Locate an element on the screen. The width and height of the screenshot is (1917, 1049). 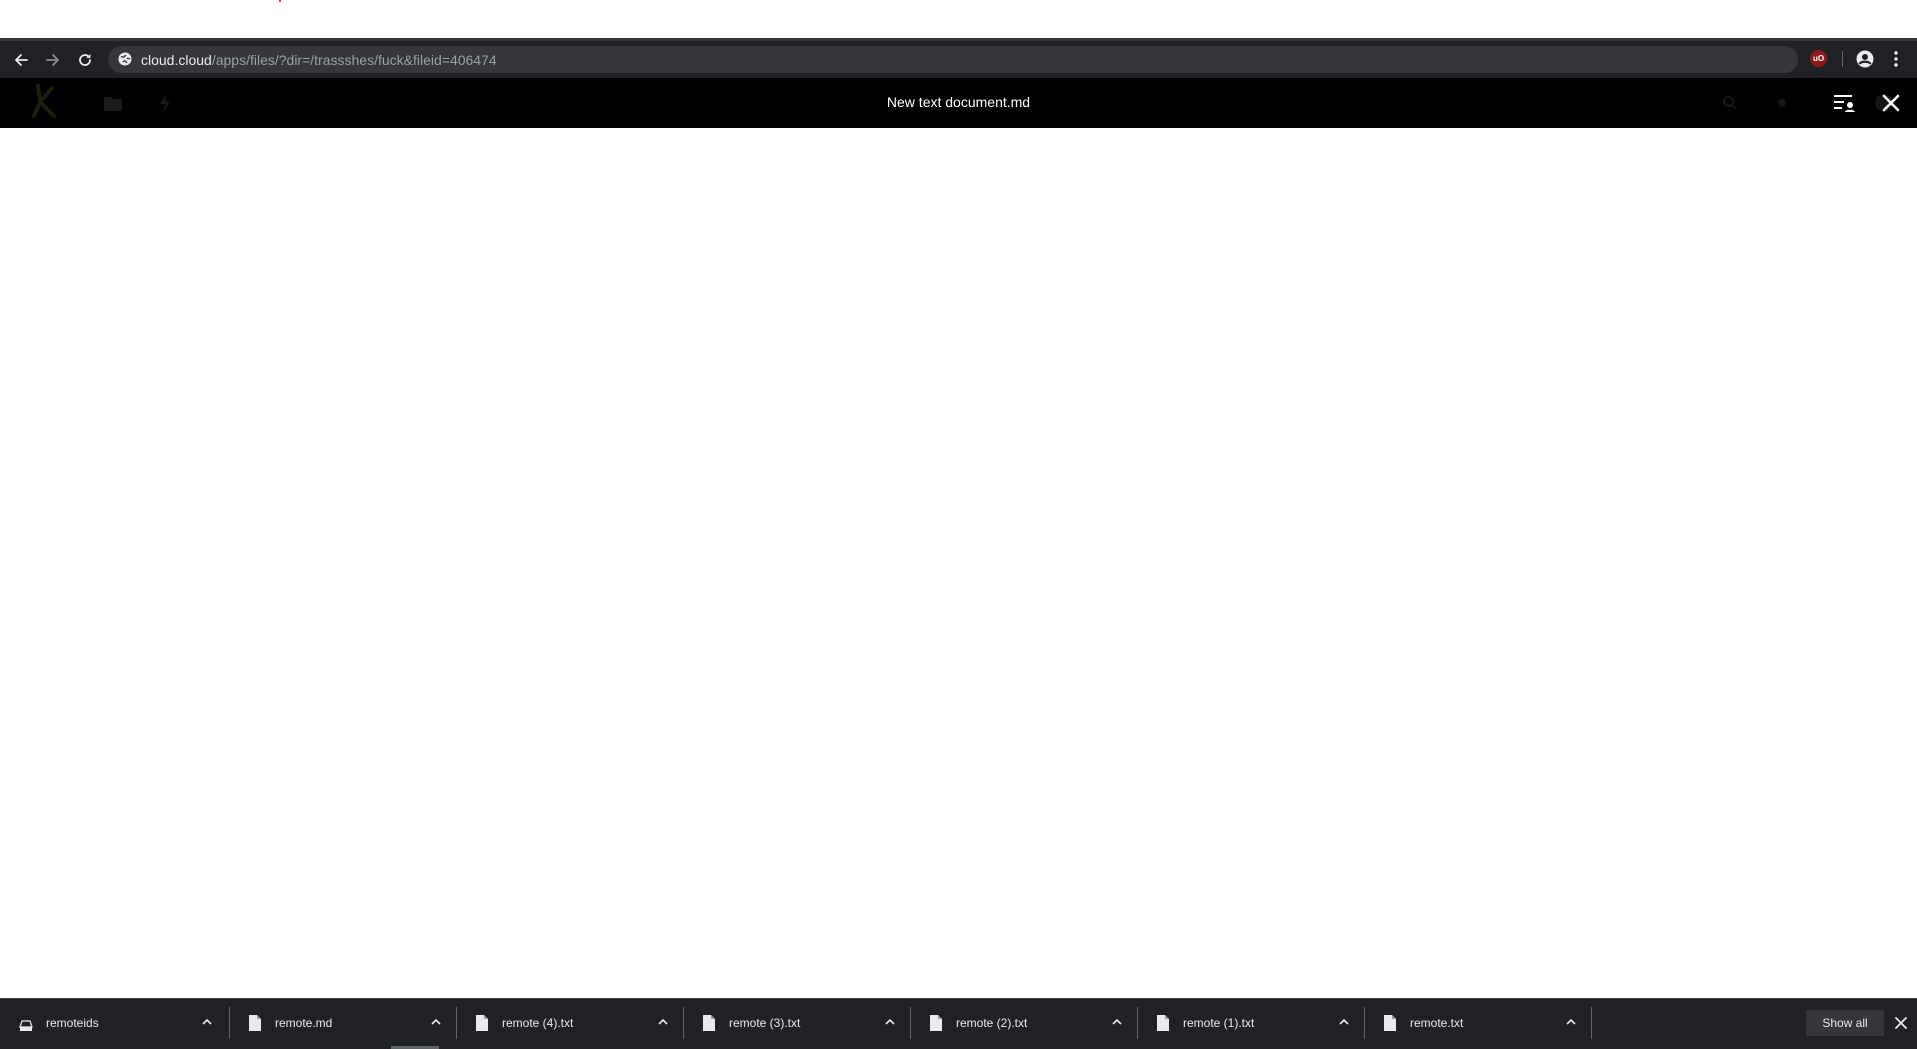
back-button is located at coordinates (21, 60).